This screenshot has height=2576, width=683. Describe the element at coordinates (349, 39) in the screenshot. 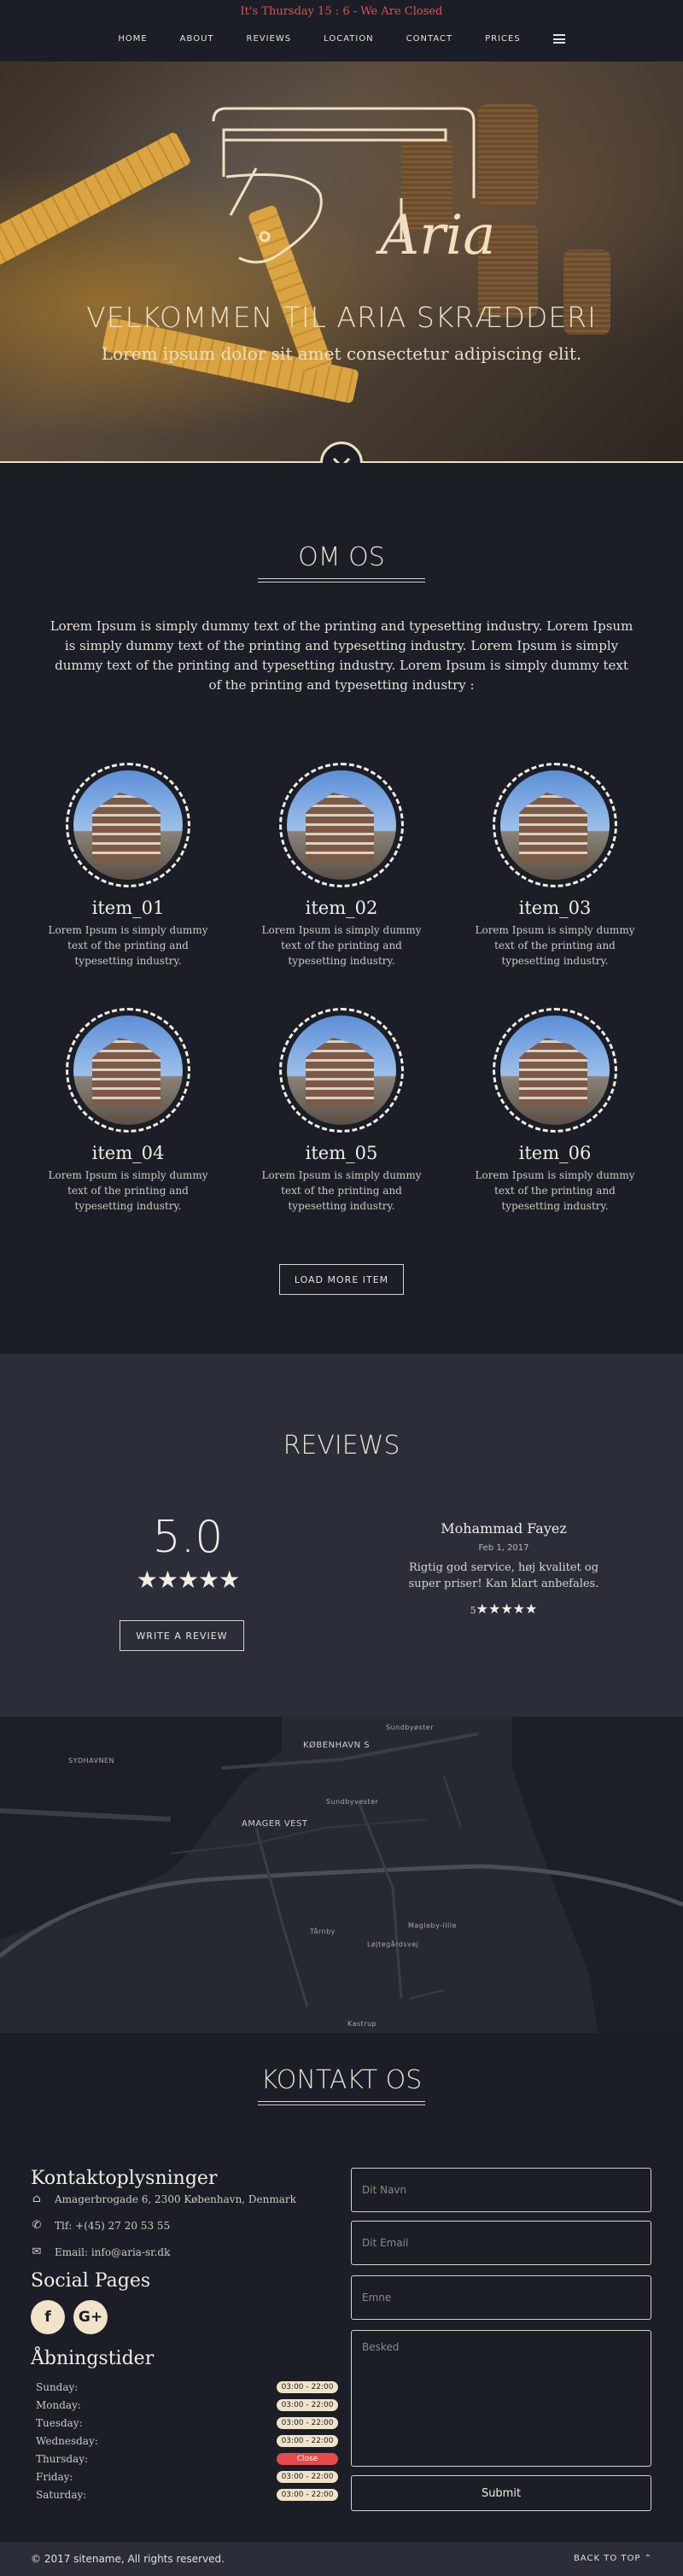

I see `nav-location: LOCATION` at that location.